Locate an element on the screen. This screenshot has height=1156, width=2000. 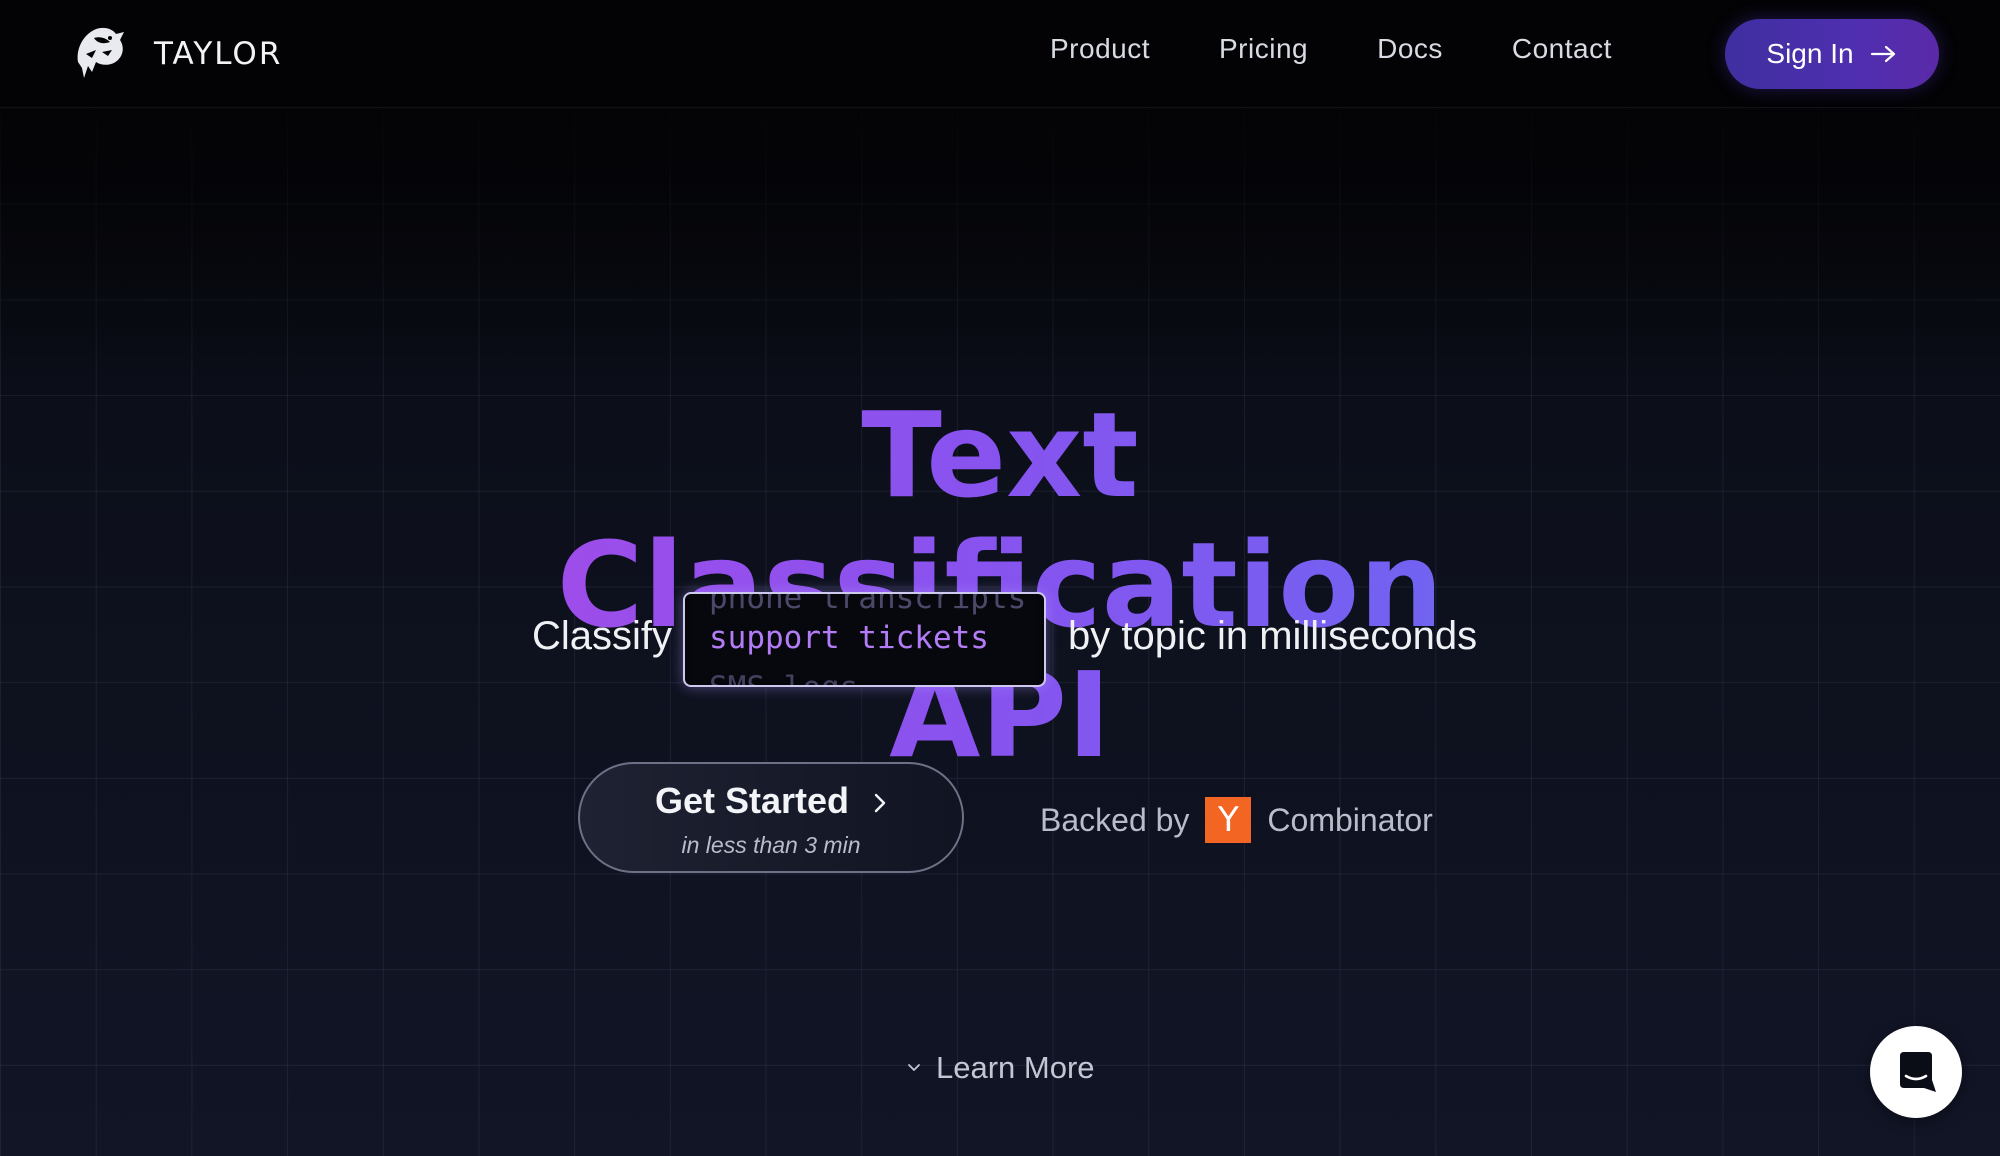
learn-more-label: Learn More is located at coordinates (1015, 1067).